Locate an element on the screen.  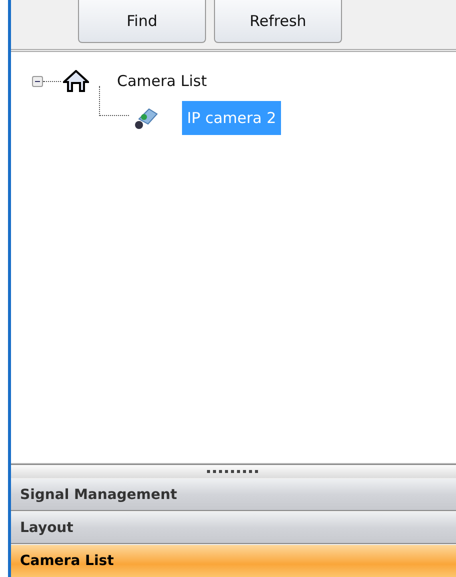
collapse-icon is located at coordinates (37, 81).